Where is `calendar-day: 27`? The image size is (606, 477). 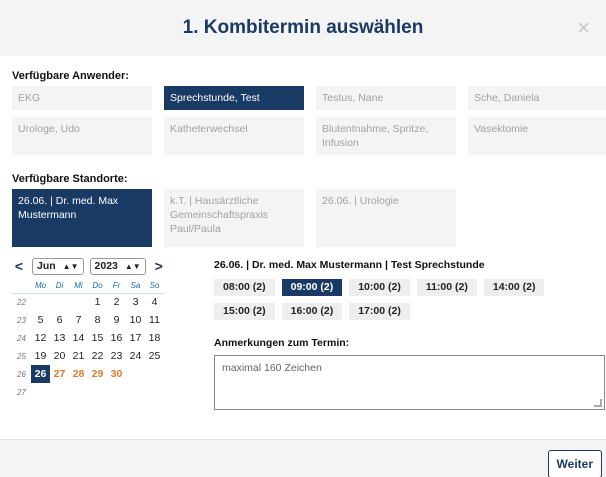 calendar-day: 27 is located at coordinates (59, 374).